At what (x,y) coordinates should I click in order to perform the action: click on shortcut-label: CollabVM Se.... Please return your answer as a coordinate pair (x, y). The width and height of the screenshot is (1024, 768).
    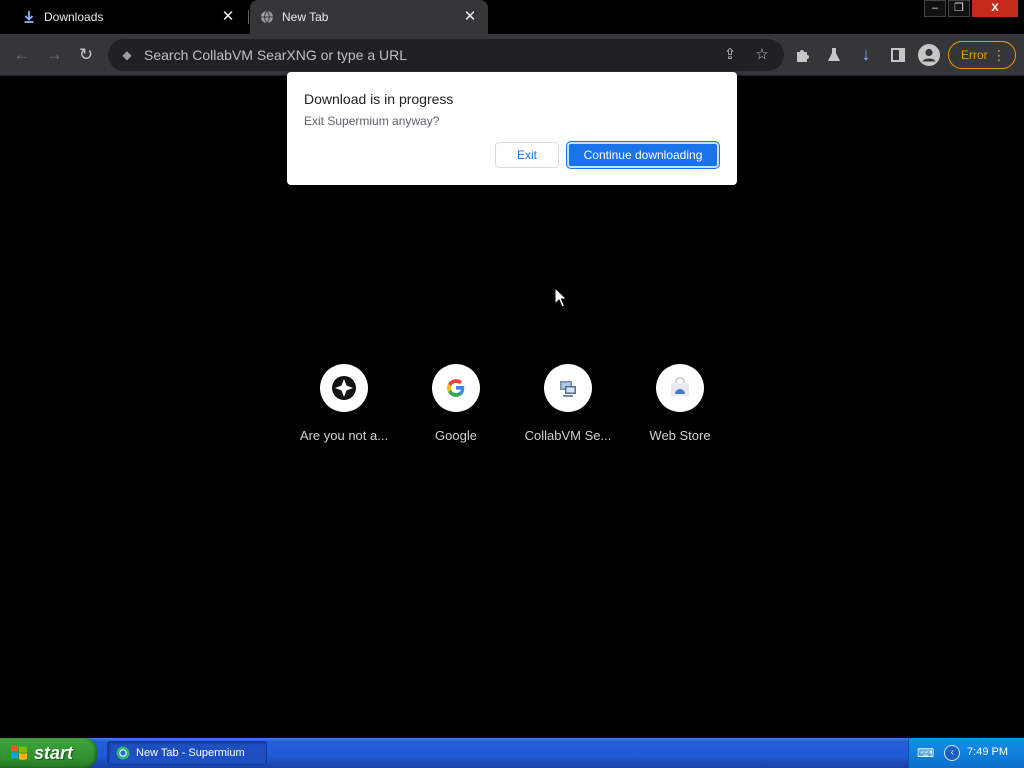
    Looking at the image, I should click on (568, 435).